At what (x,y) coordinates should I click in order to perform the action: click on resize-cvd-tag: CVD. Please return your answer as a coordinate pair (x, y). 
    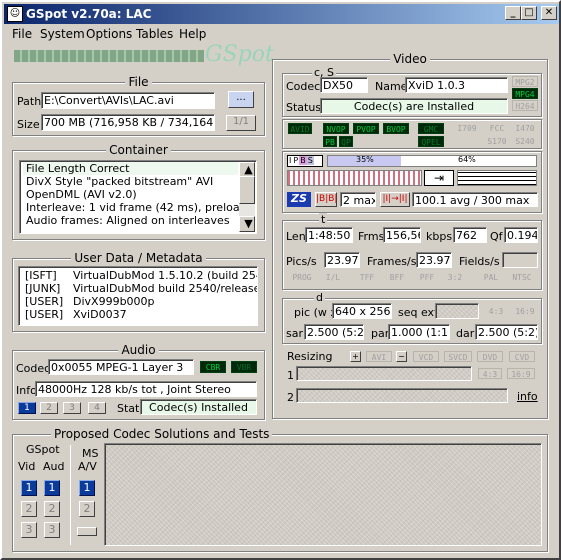
    Looking at the image, I should click on (522, 356).